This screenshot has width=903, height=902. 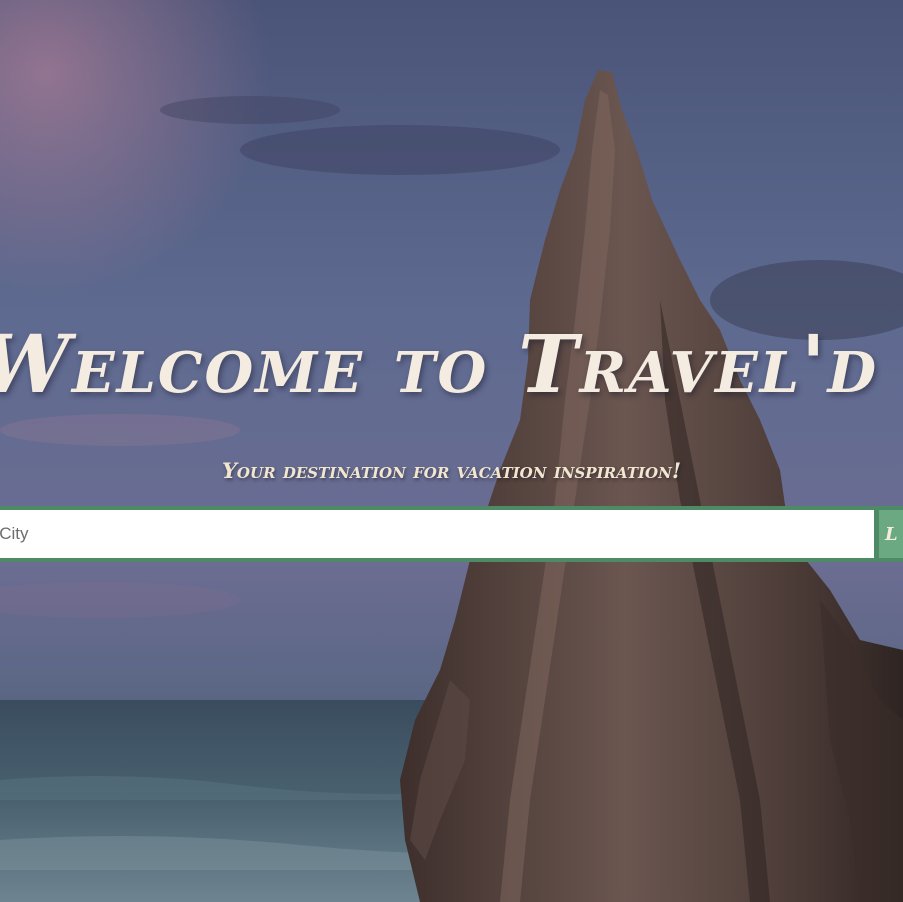 What do you see at coordinates (439, 364) in the screenshot?
I see `page-title: Welcome to Travel'd` at bounding box center [439, 364].